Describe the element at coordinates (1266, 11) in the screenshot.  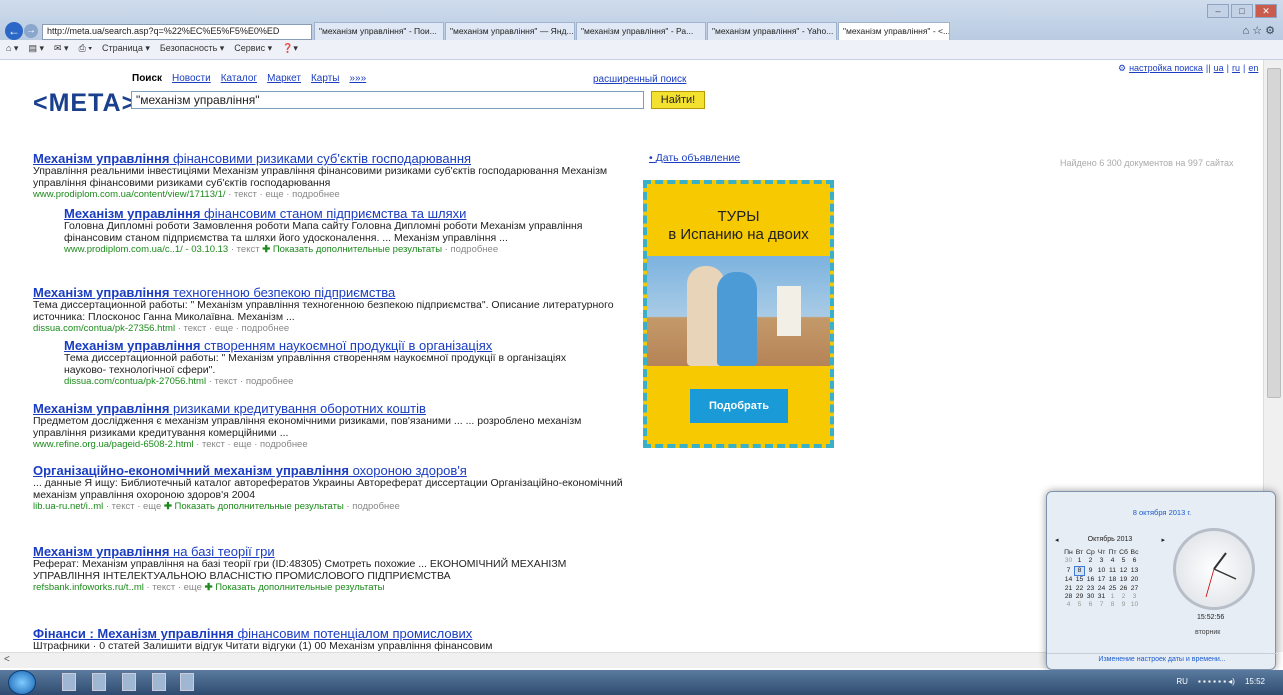
I see `close-icon: ✕` at that location.